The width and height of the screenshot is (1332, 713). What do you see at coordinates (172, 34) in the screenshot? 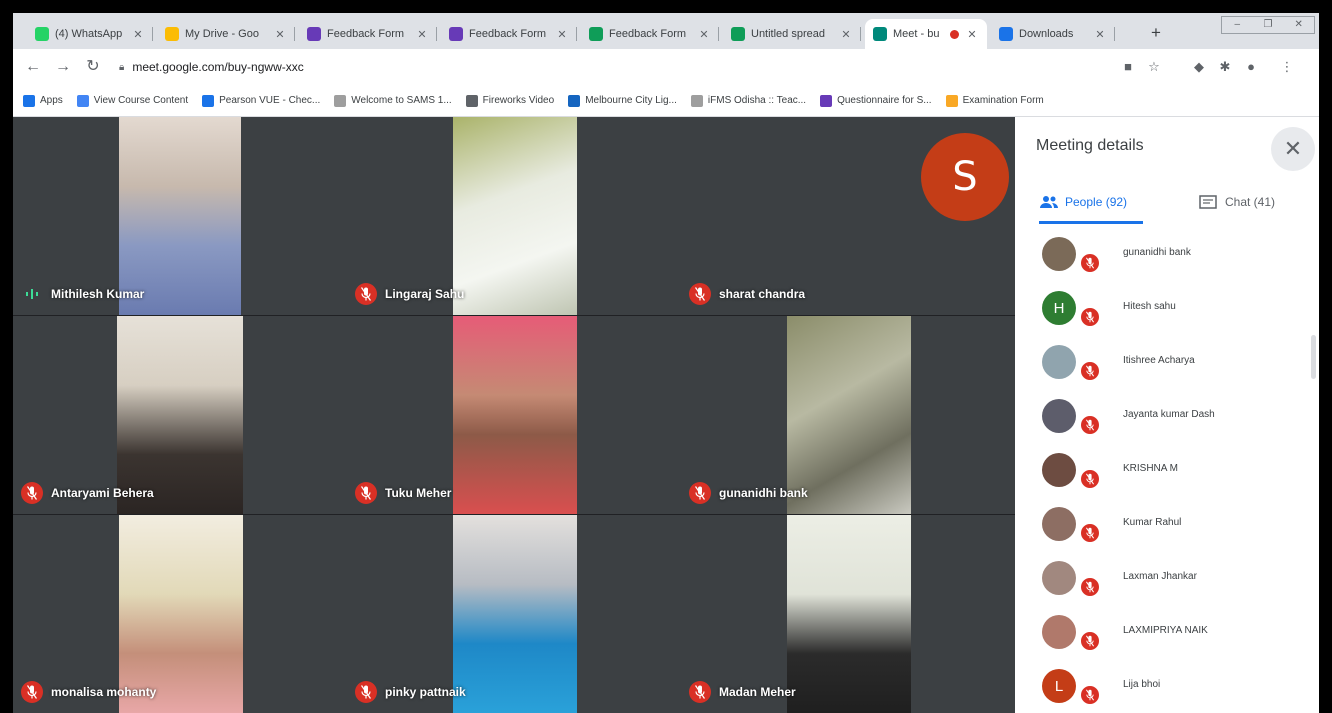
I see `drive-icon` at bounding box center [172, 34].